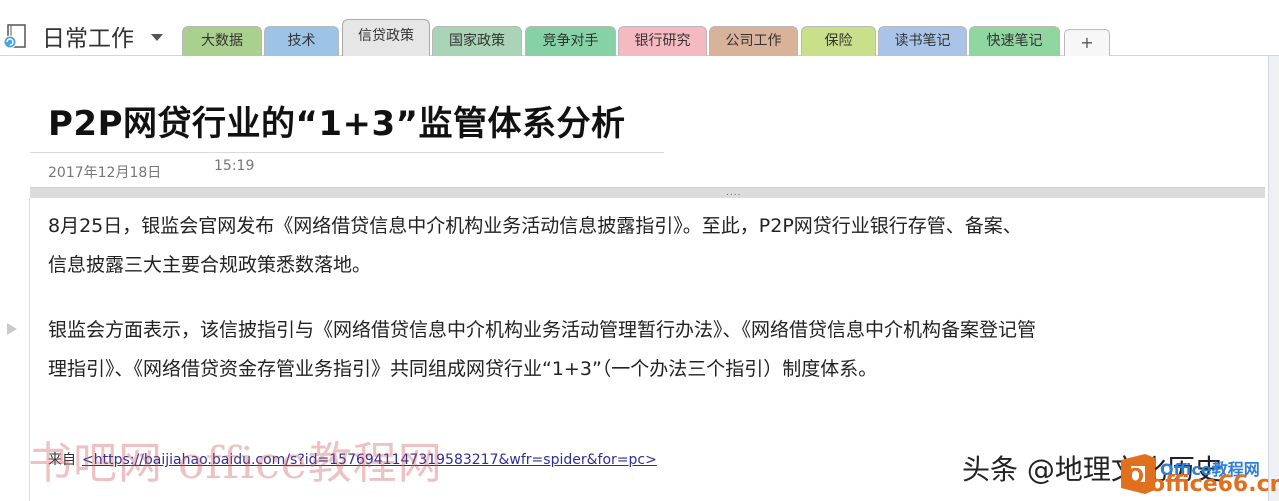 The height and width of the screenshot is (501, 1279). I want to click on section-tab: 竞争对手, so click(570, 41).